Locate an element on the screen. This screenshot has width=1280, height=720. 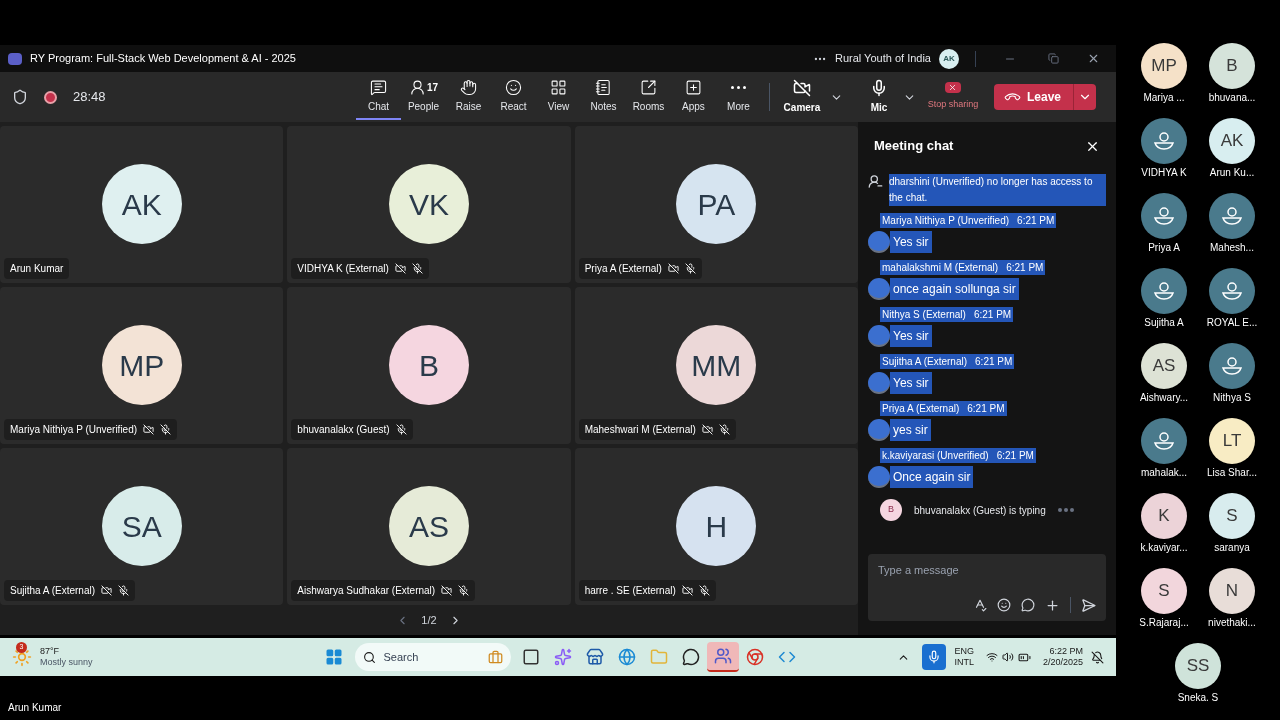
more-toolbar-button: More is located at coordinates (738, 97).